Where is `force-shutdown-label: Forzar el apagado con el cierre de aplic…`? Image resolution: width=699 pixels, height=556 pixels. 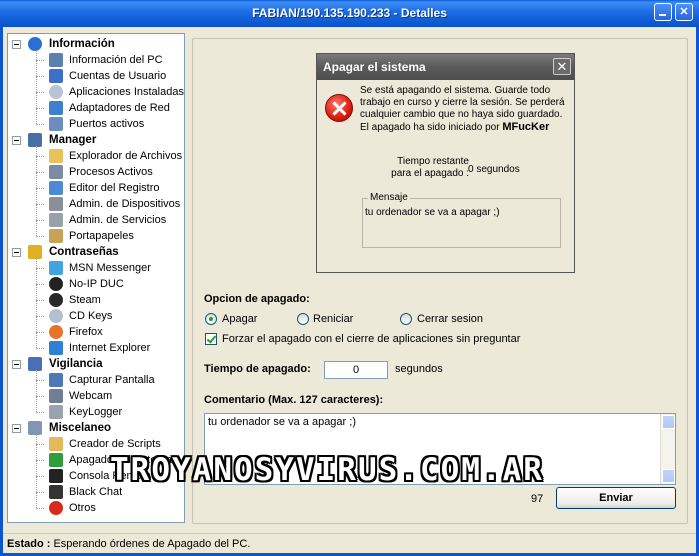
force-shutdown-label: Forzar el apagado con el cierre de aplic… is located at coordinates (371, 339).